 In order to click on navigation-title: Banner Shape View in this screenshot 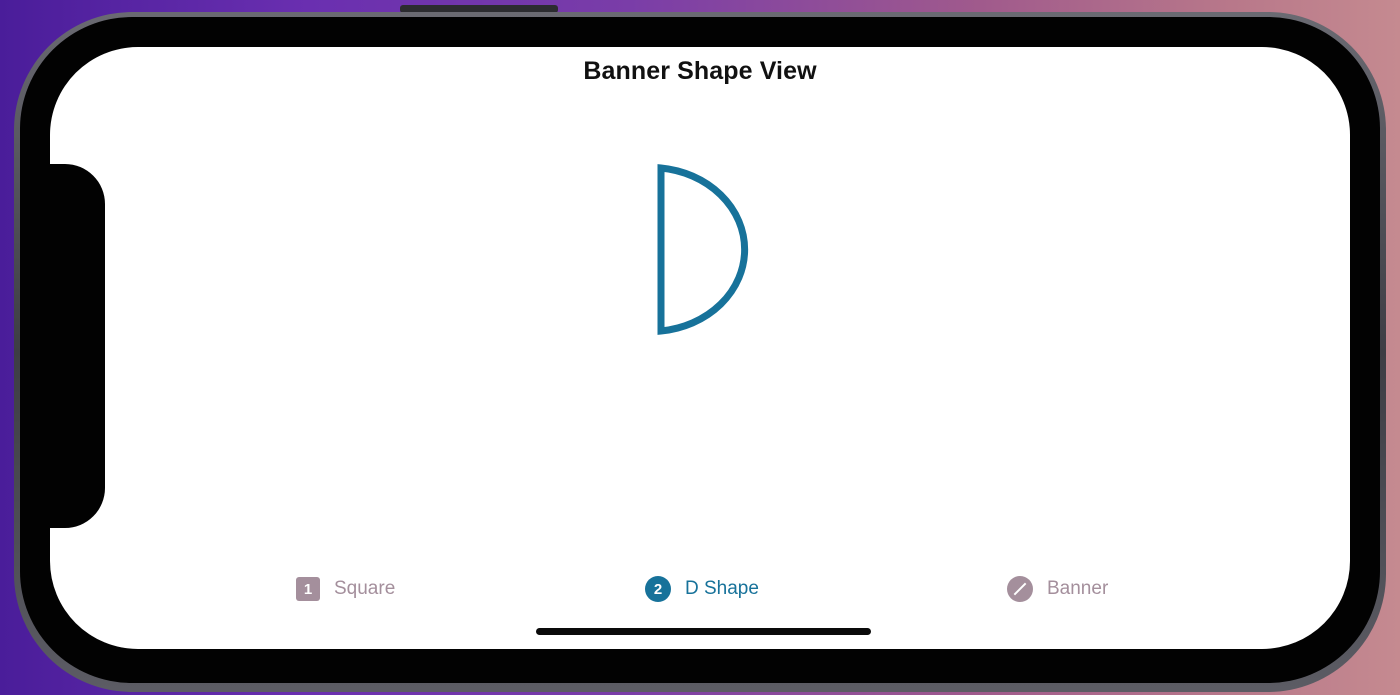, I will do `click(700, 71)`.